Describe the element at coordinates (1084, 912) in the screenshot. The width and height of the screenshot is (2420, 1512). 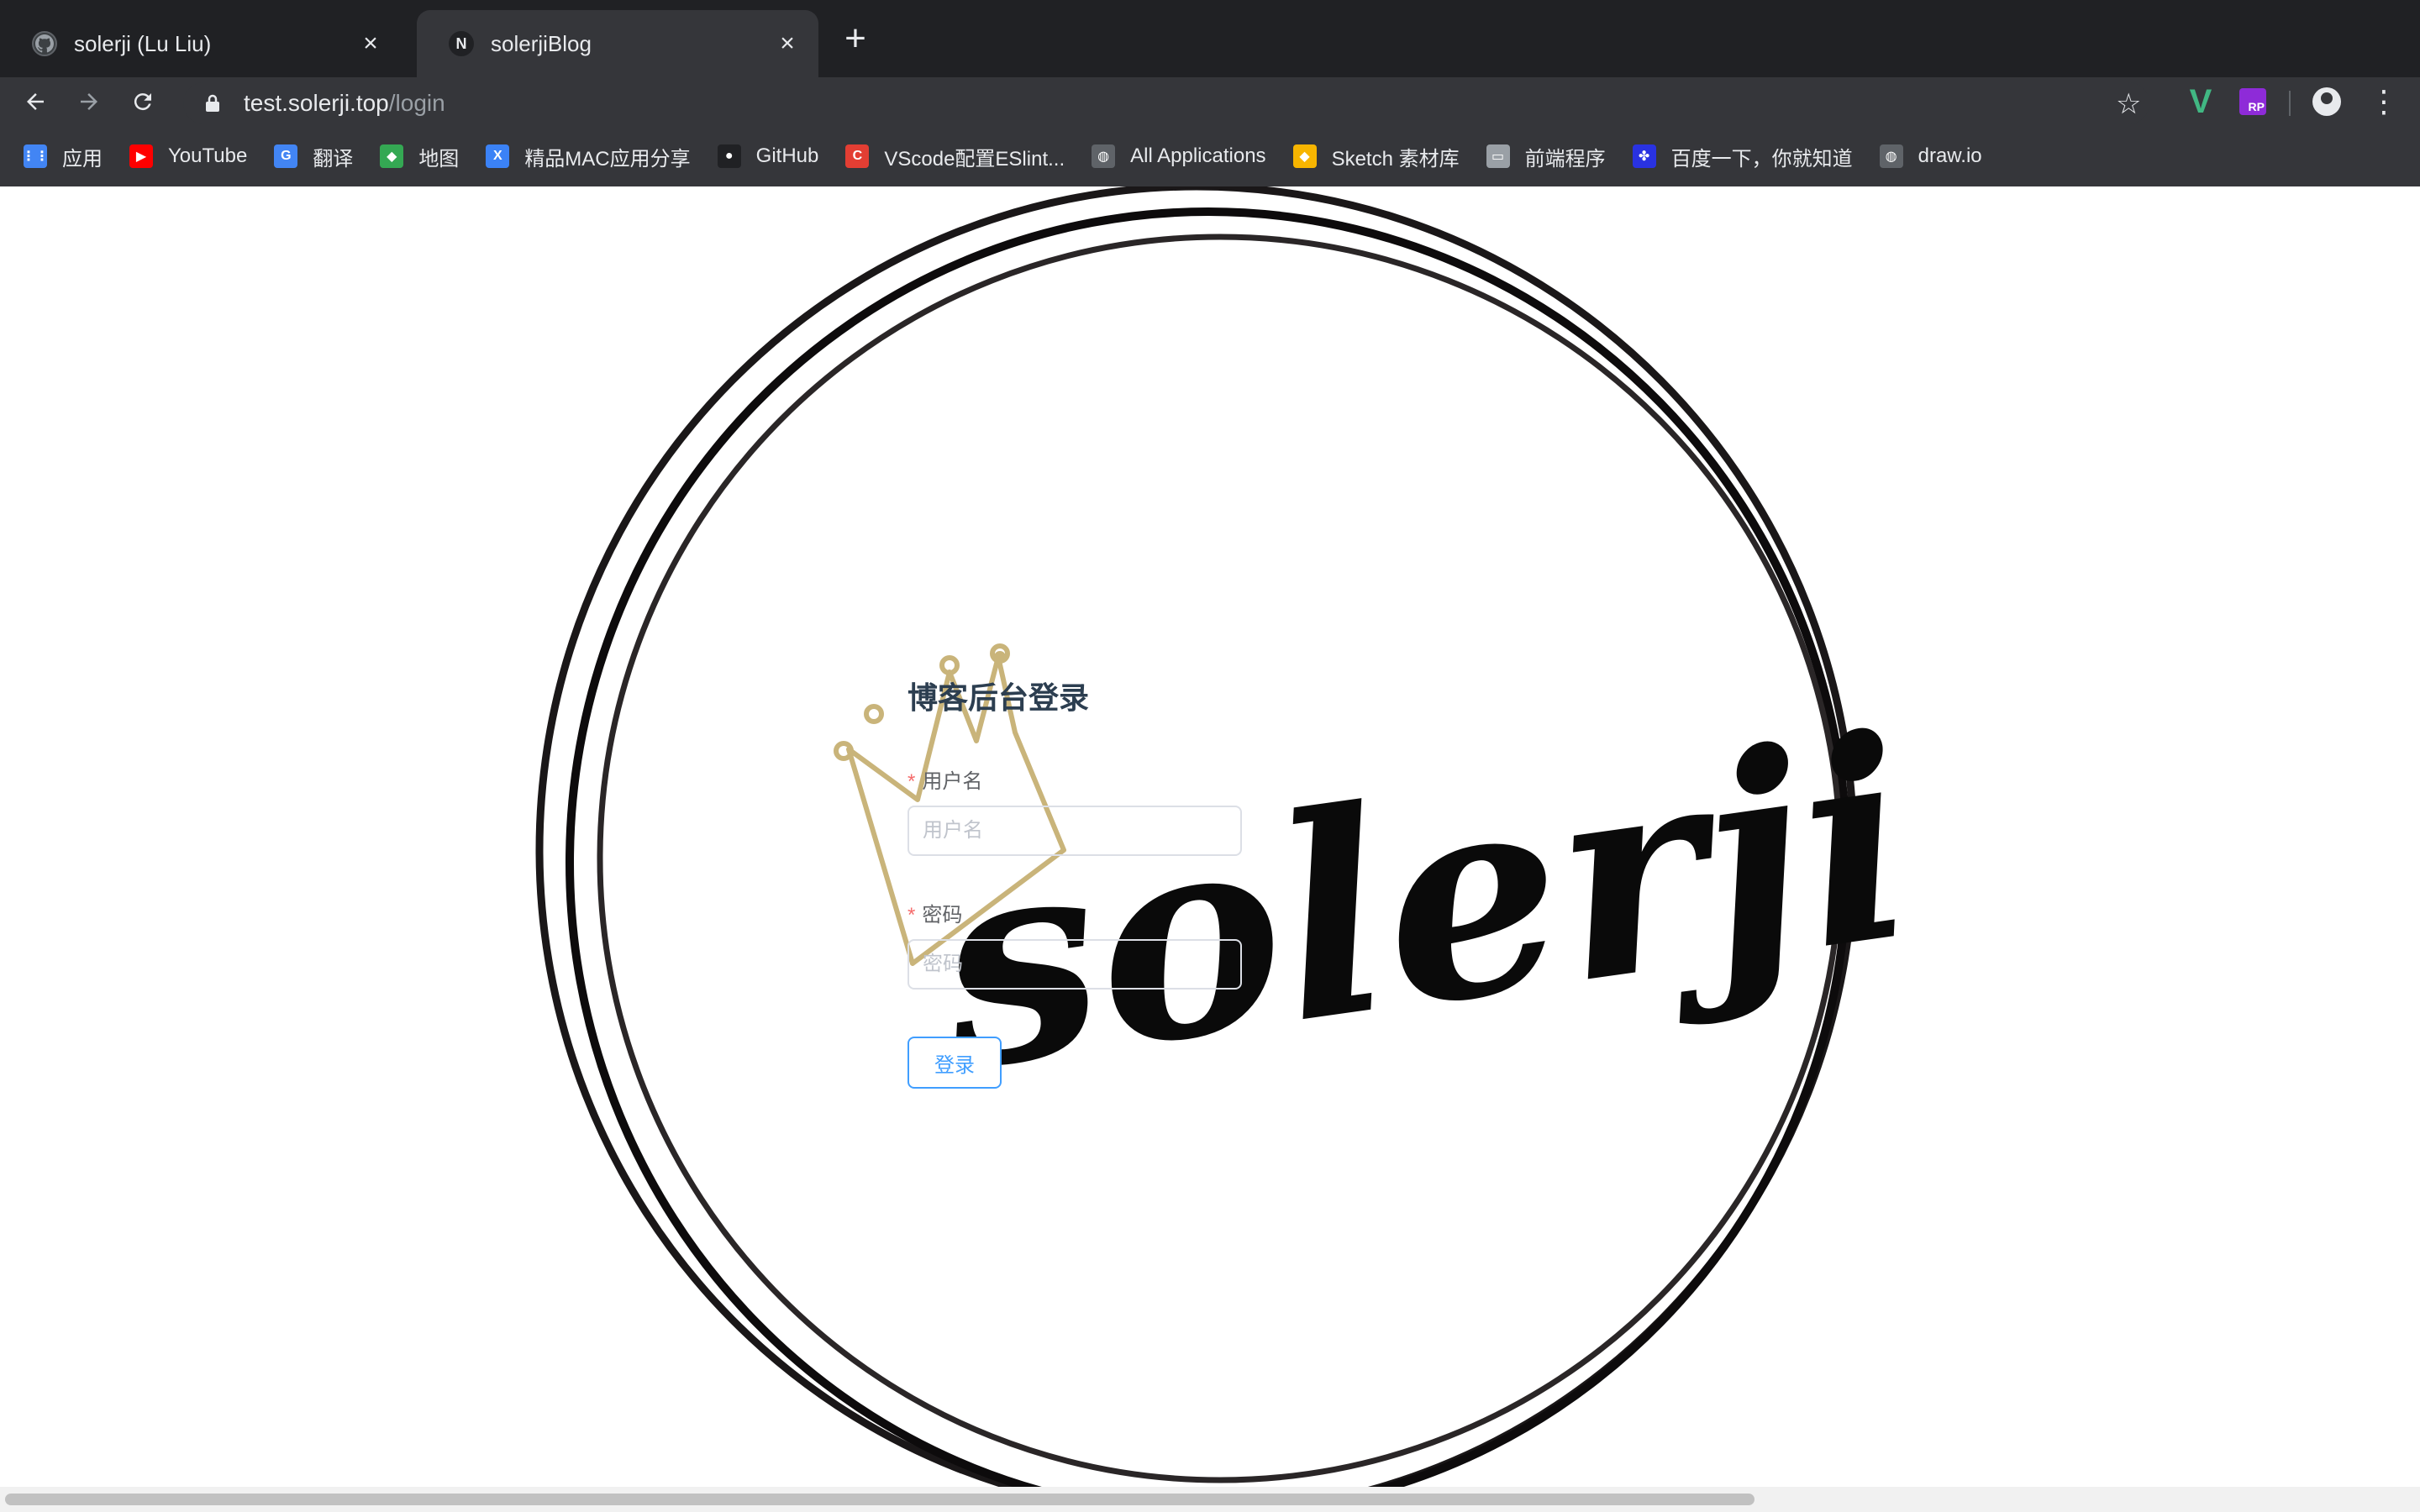
I see `password-label: * 密码` at that location.